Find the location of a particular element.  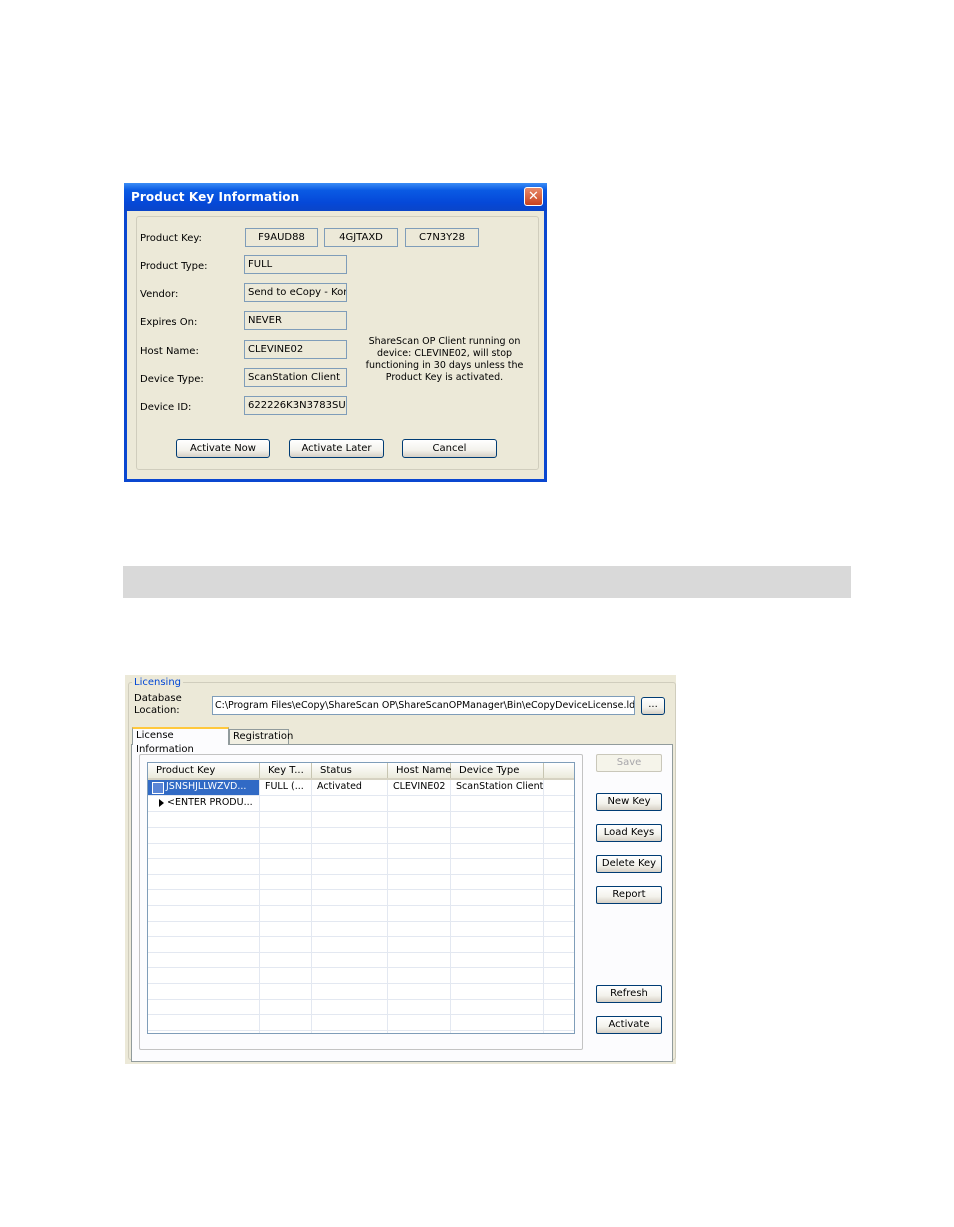

license-key-icon is located at coordinates (158, 788).